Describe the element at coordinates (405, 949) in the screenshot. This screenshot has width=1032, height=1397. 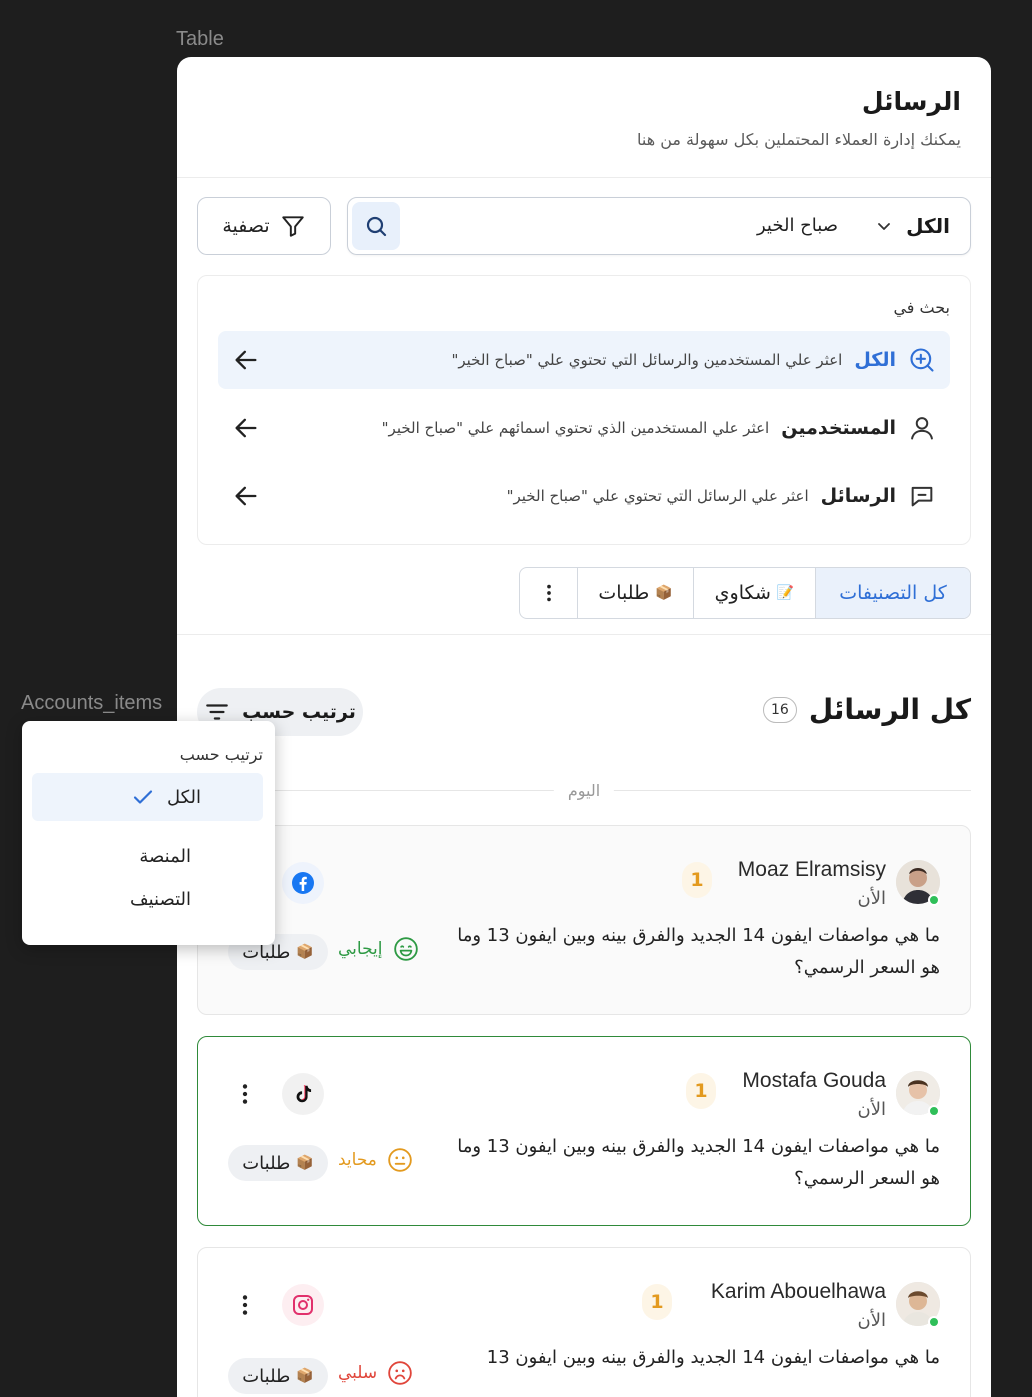
I see `smile-icon` at that location.